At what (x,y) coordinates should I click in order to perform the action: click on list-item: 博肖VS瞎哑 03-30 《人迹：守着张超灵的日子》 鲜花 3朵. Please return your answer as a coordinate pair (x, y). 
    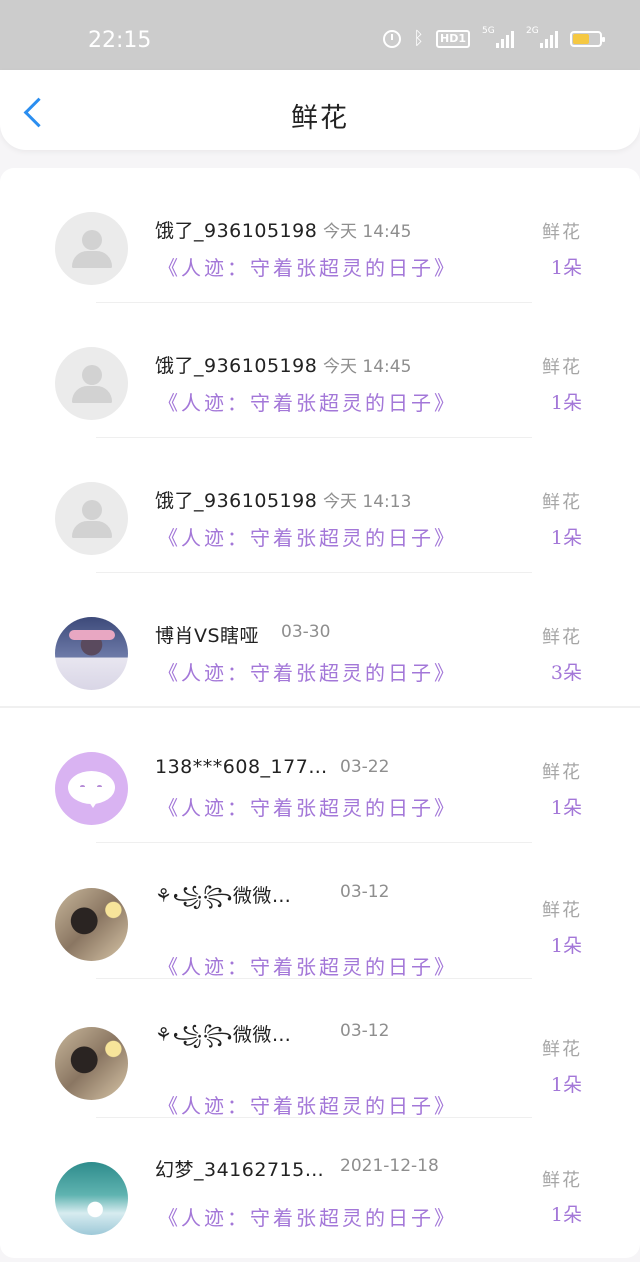
    Looking at the image, I should click on (320, 640).